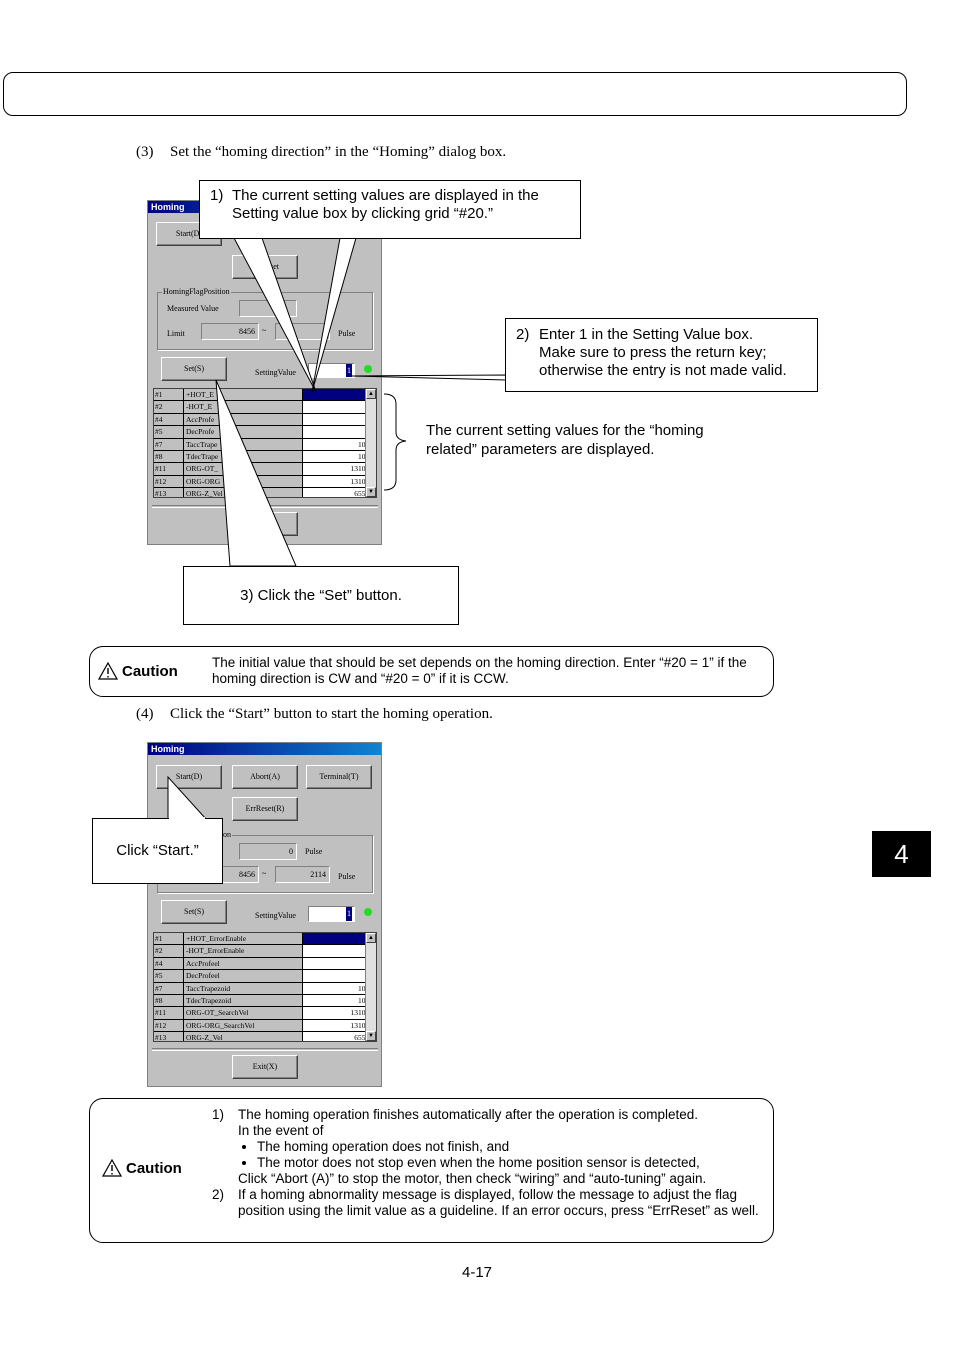  What do you see at coordinates (302, 874) in the screenshot?
I see `limit-max-field: 2114` at bounding box center [302, 874].